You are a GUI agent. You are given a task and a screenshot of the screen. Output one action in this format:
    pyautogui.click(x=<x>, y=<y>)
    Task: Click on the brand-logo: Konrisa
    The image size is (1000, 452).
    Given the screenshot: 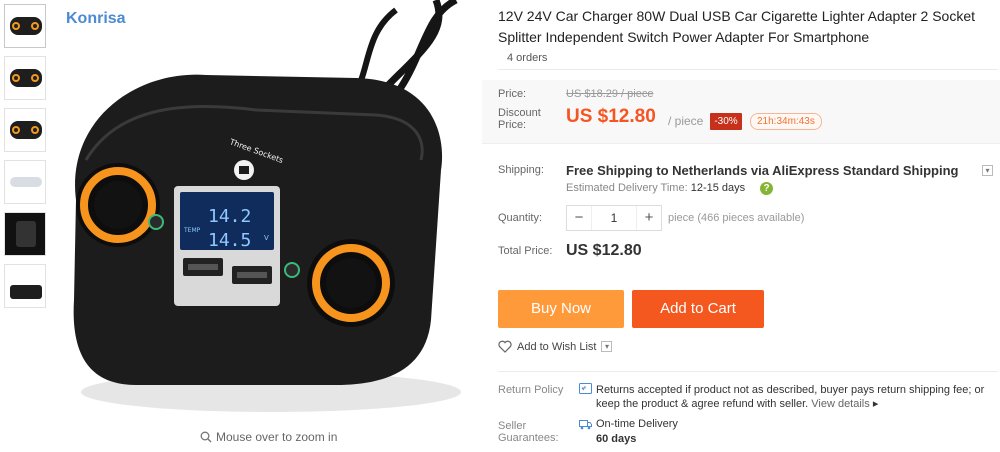 What is the action you would take?
    pyautogui.click(x=96, y=18)
    